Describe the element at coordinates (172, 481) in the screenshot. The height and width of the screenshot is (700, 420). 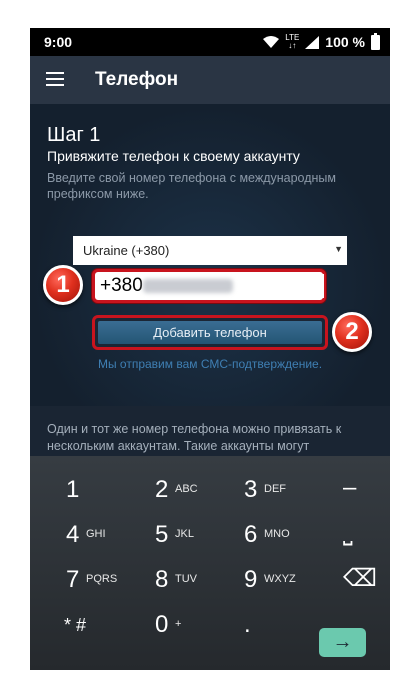
I see `key-2: 2 ABC` at that location.